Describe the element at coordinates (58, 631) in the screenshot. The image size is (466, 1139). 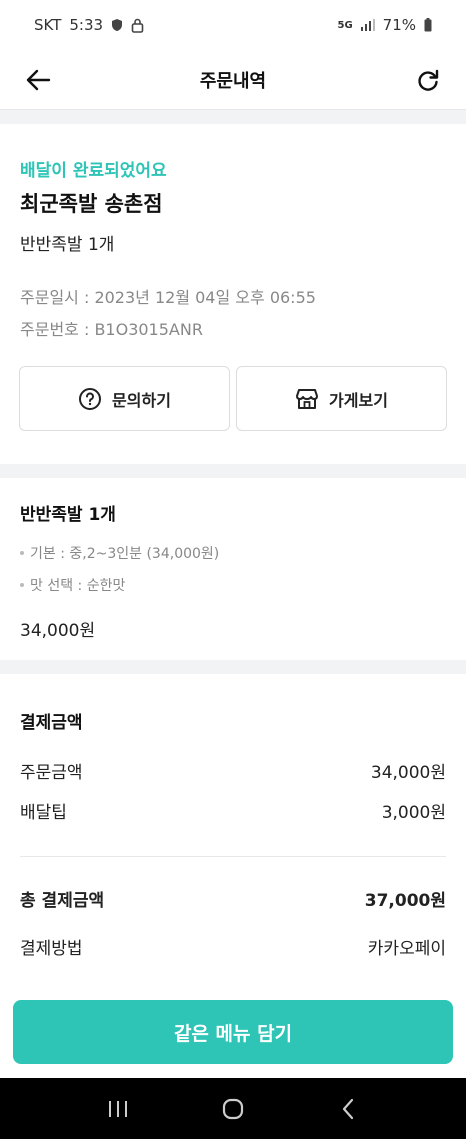
I see `item-price: 34,000원` at that location.